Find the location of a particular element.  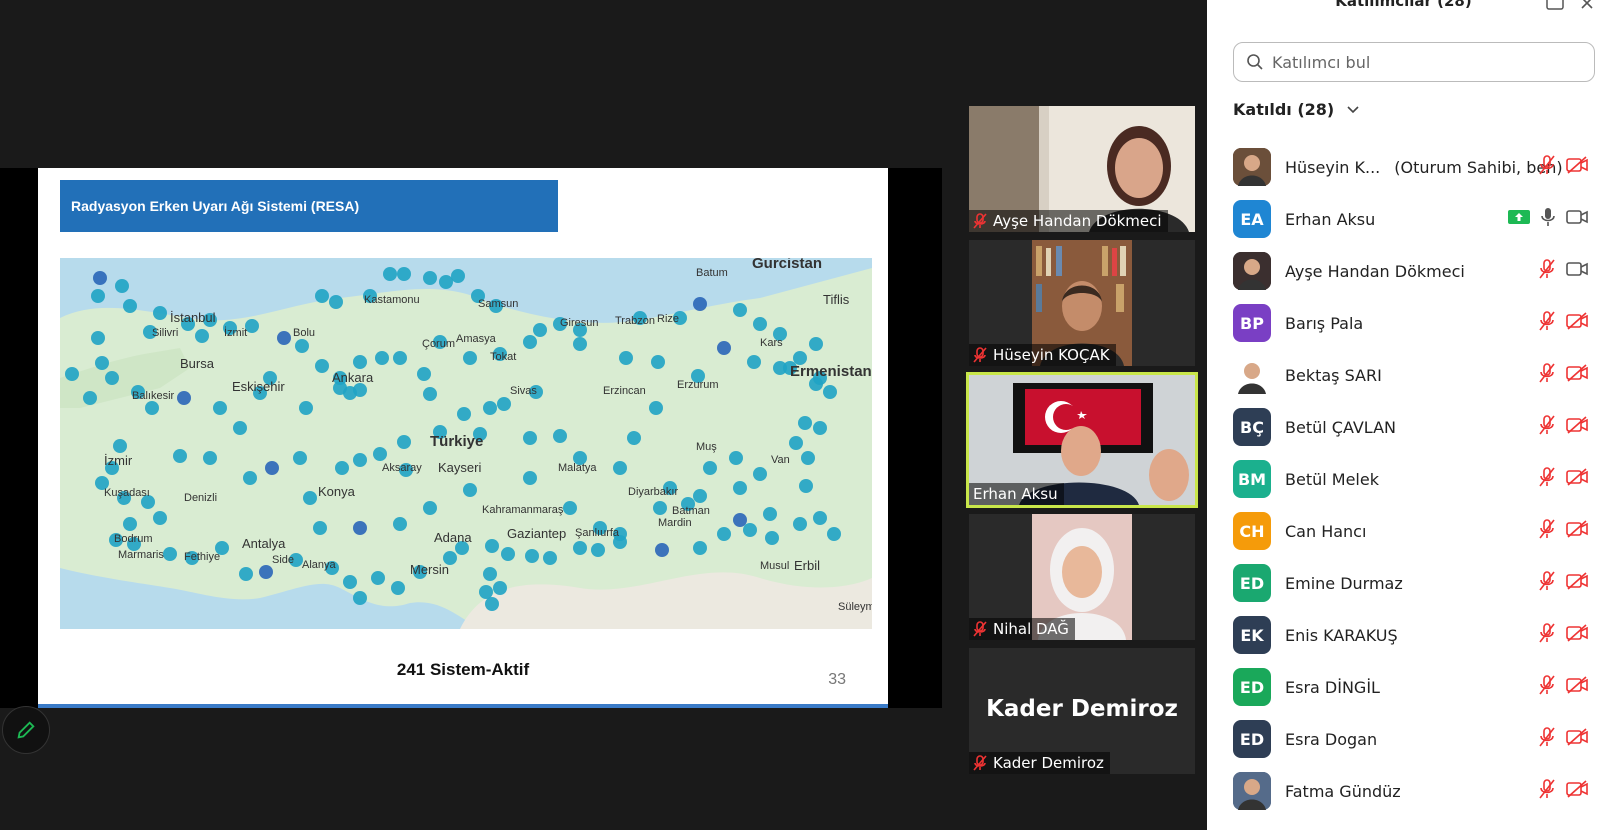

participant-search is located at coordinates (1414, 62).